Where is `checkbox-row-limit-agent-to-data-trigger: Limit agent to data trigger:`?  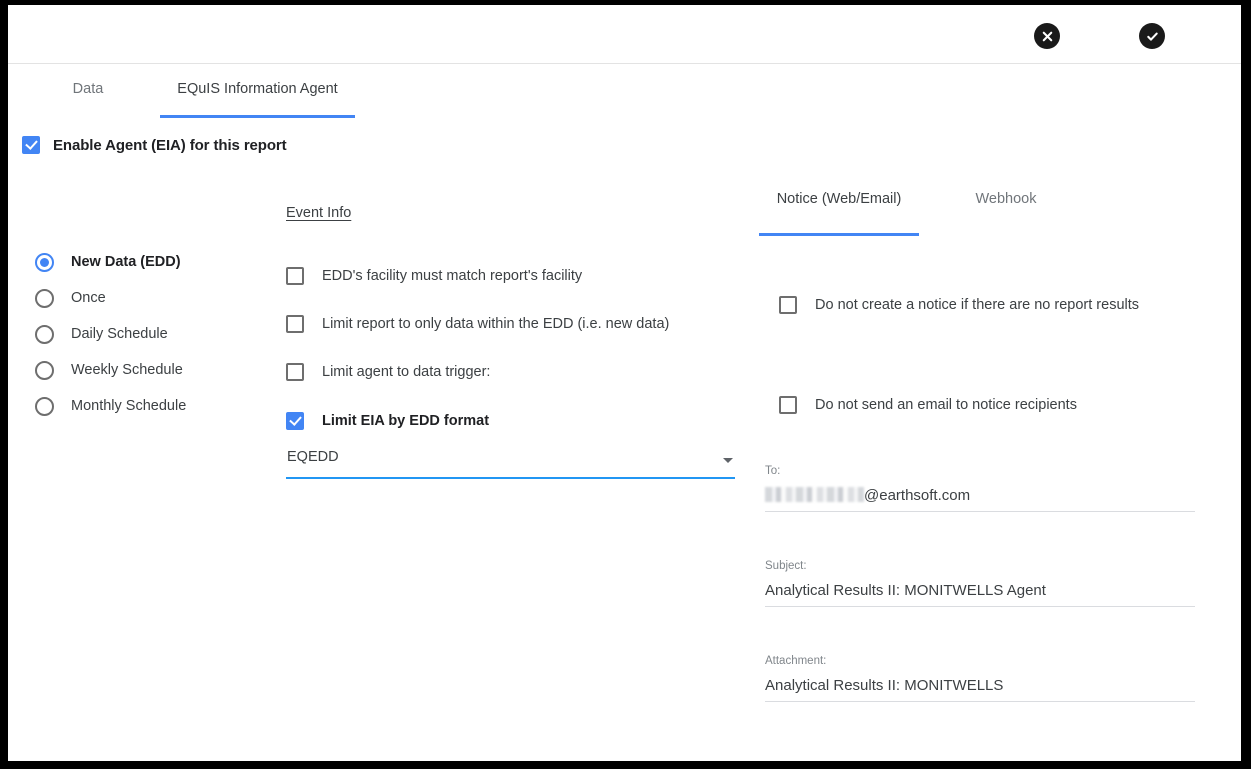
checkbox-row-limit-agent-to-data-trigger: Limit agent to data trigger: is located at coordinates (511, 372).